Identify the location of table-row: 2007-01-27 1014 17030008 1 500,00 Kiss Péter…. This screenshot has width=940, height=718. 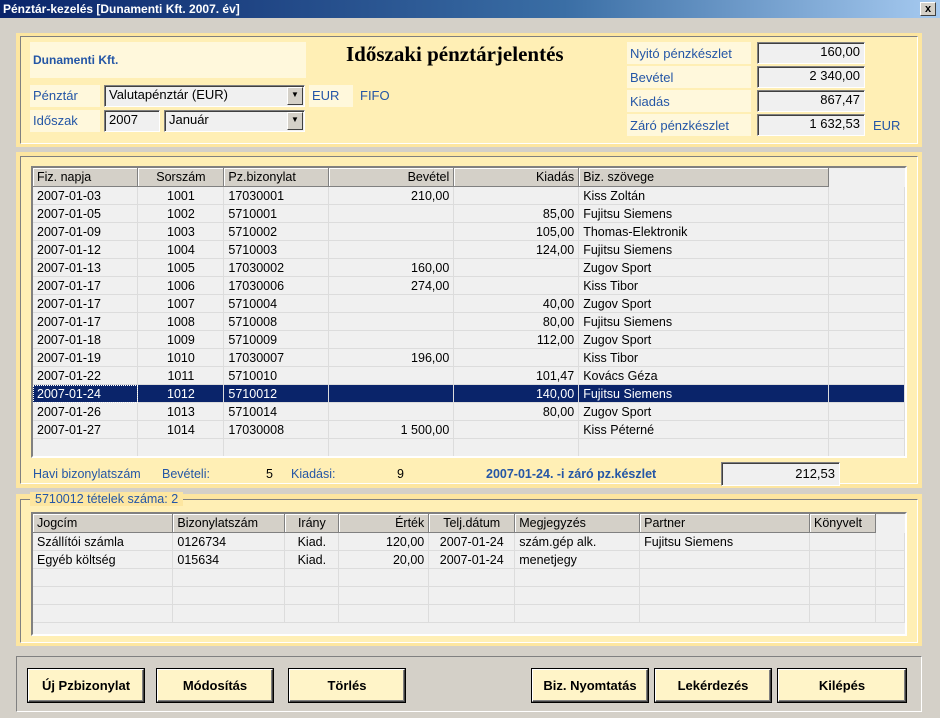
(469, 429).